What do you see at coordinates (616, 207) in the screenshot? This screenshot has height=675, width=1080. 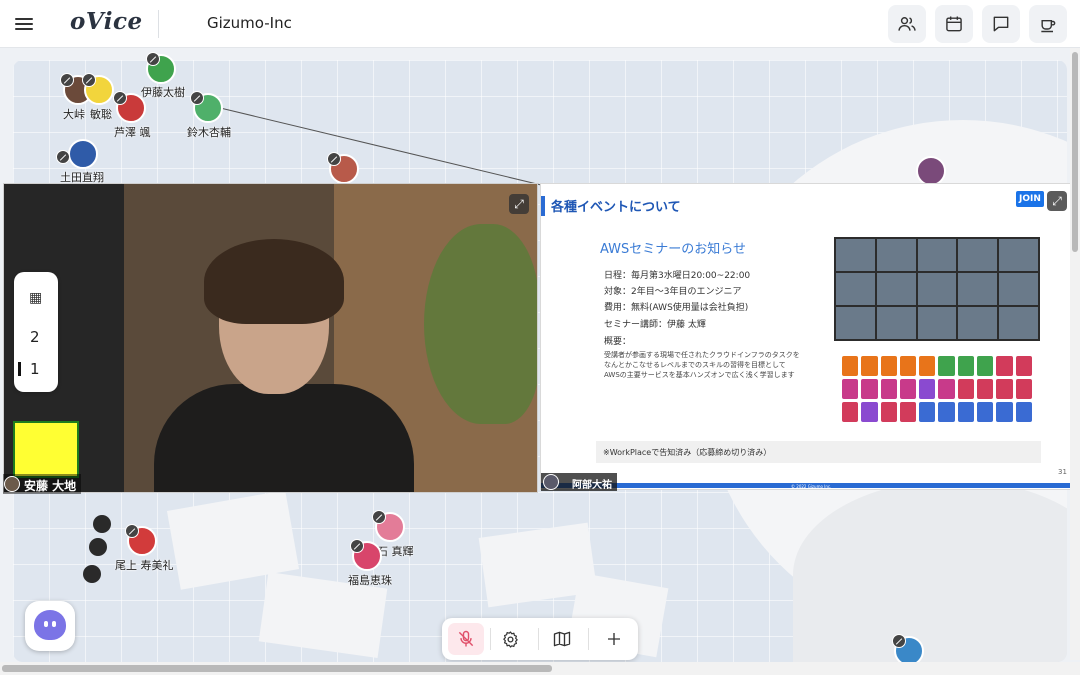 I see `slide-title: 各種イベントについて` at bounding box center [616, 207].